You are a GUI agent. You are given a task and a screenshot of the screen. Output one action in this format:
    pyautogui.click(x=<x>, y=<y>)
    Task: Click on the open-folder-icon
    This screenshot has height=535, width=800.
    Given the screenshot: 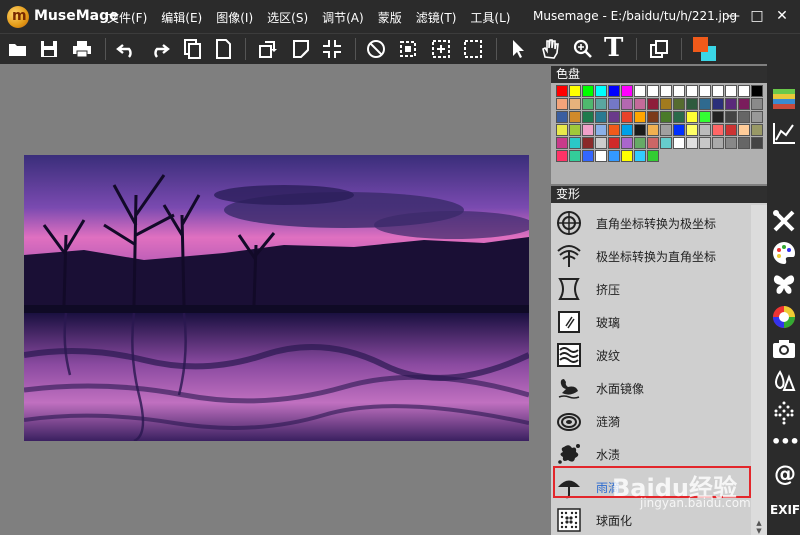 What is the action you would take?
    pyautogui.click(x=18, y=49)
    